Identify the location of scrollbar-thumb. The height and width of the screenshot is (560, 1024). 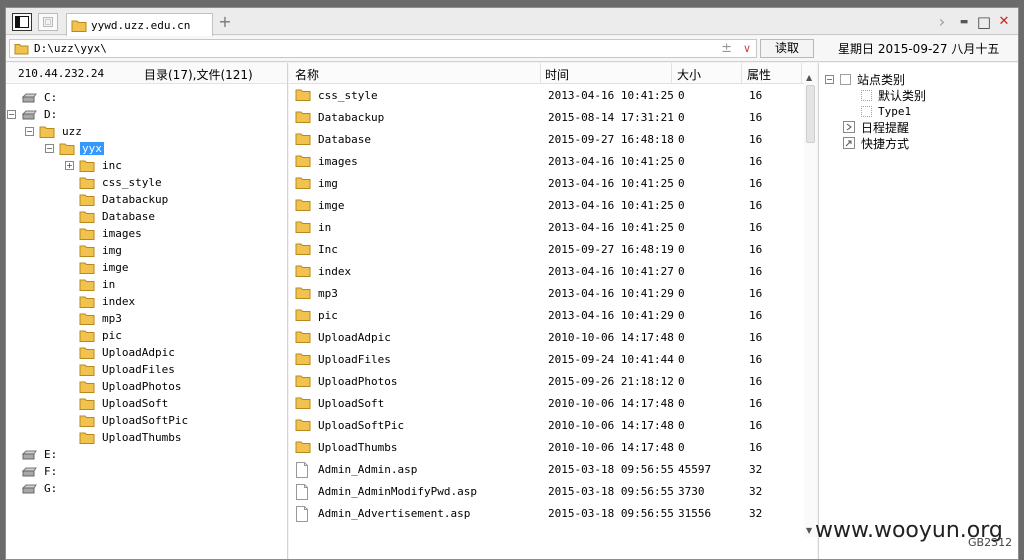
(810, 114).